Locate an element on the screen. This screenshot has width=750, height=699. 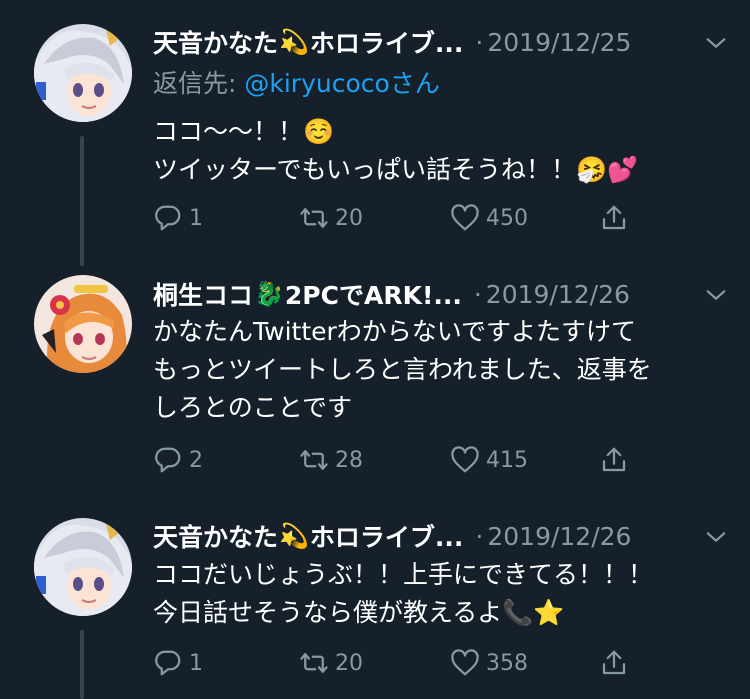
dragon-emoji: 🐉 is located at coordinates (269, 294).